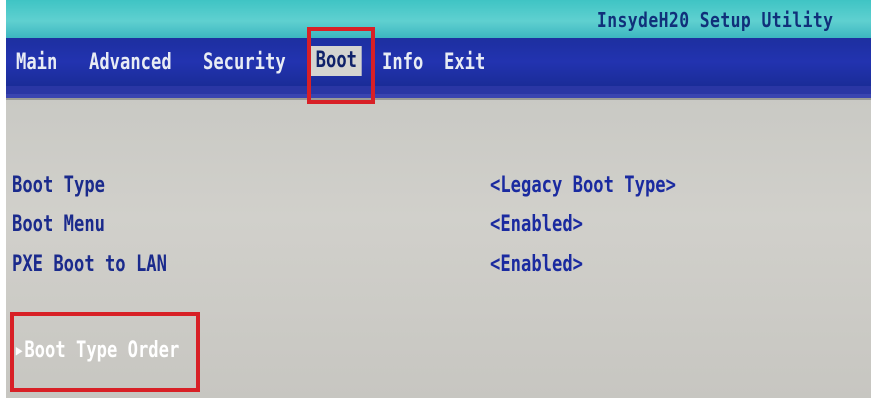 This screenshot has width=879, height=404. I want to click on app-title: InsydeH20 Setup Utility, so click(714, 20).